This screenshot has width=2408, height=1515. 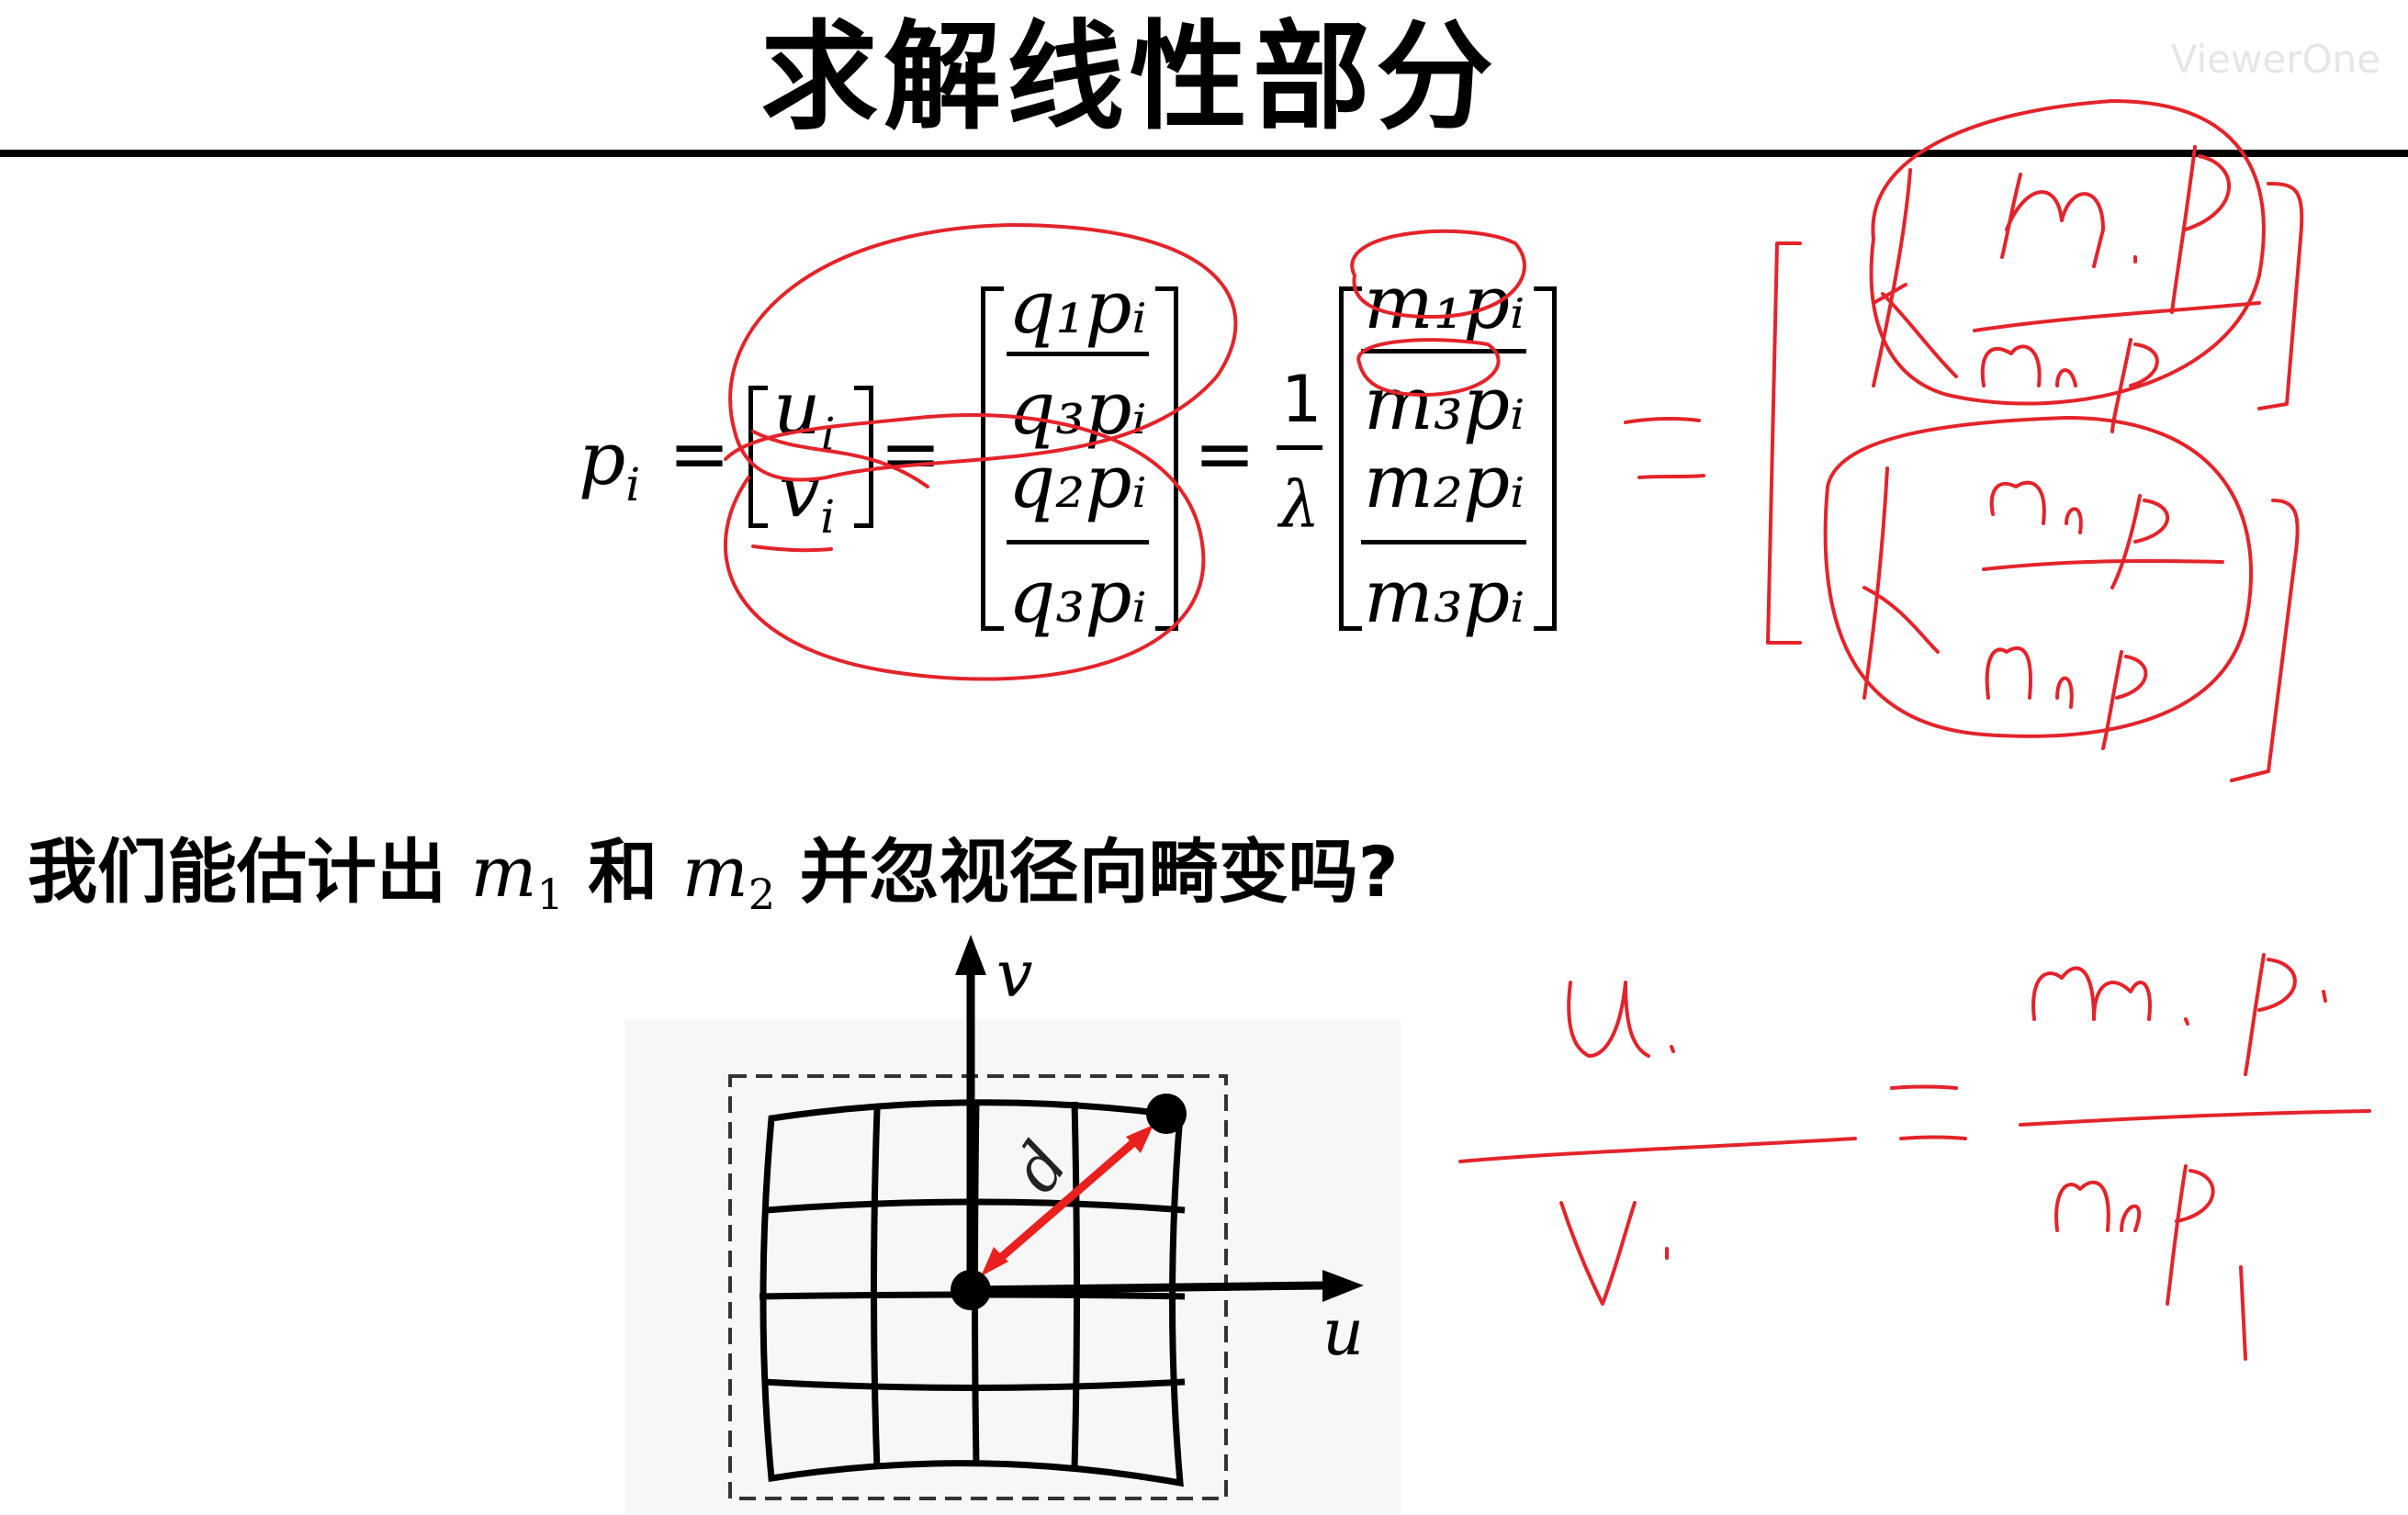 I want to click on ink-fraction-line-right, so click(x=2195, y=1118).